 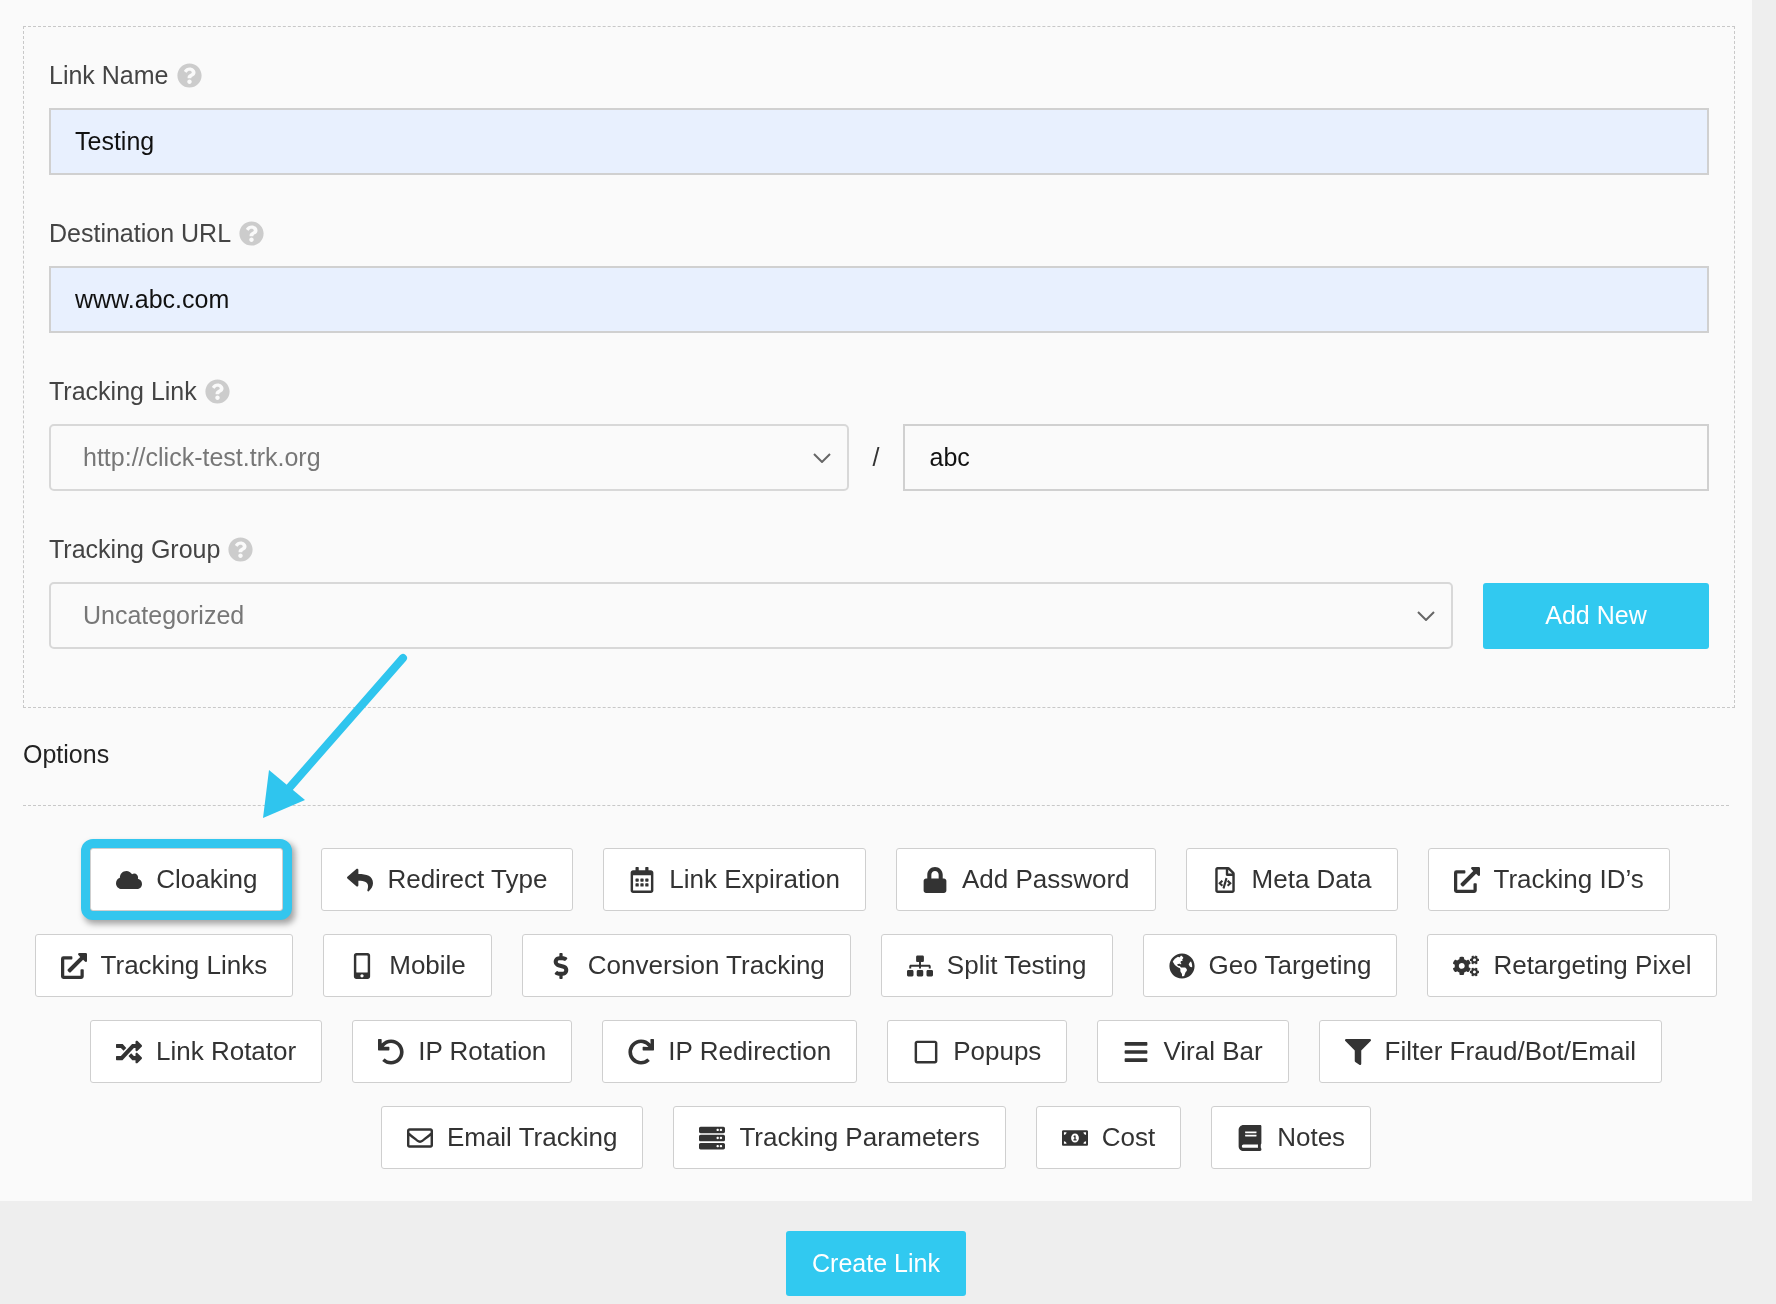 I want to click on option-button: IP Rotation, so click(x=462, y=1051).